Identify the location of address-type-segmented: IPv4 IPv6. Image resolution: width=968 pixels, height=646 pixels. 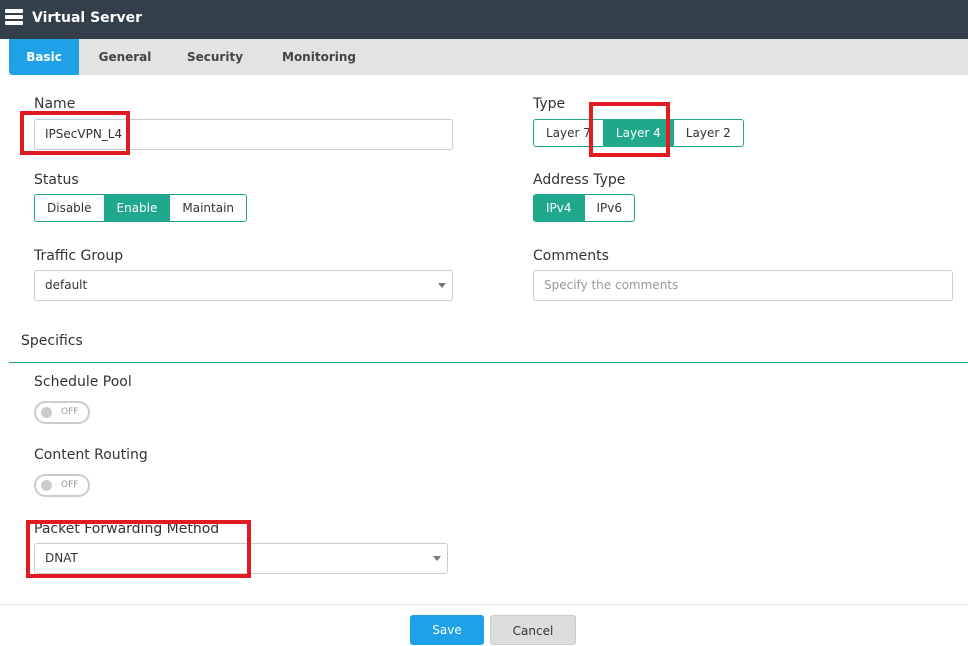
(584, 208).